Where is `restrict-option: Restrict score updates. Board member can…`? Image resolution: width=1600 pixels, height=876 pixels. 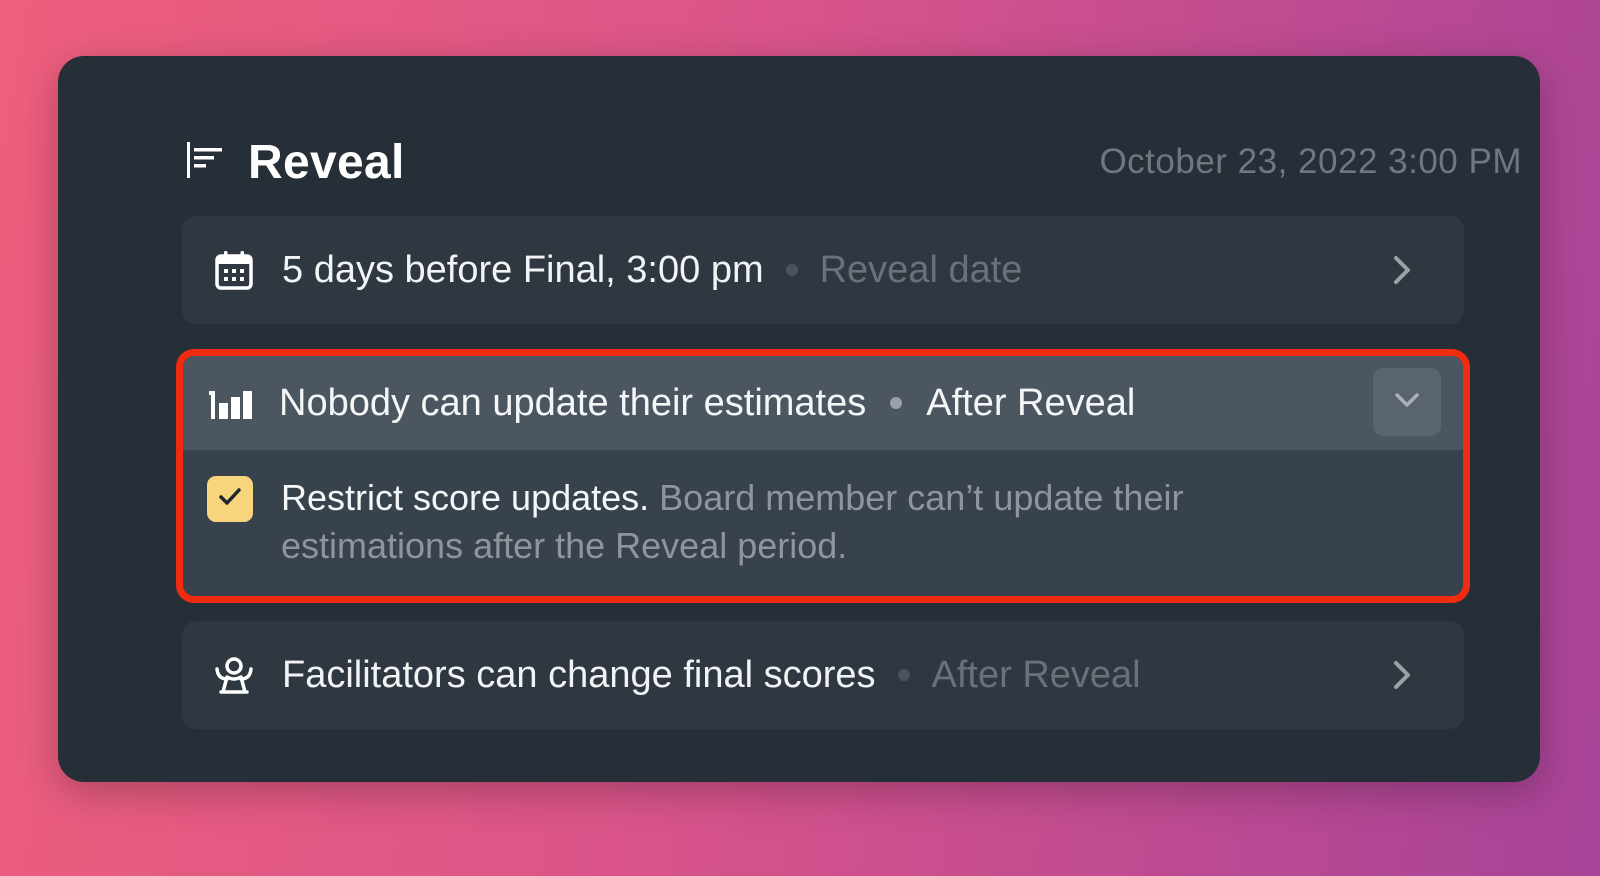 restrict-option: Restrict score updates. Board member can… is located at coordinates (823, 510).